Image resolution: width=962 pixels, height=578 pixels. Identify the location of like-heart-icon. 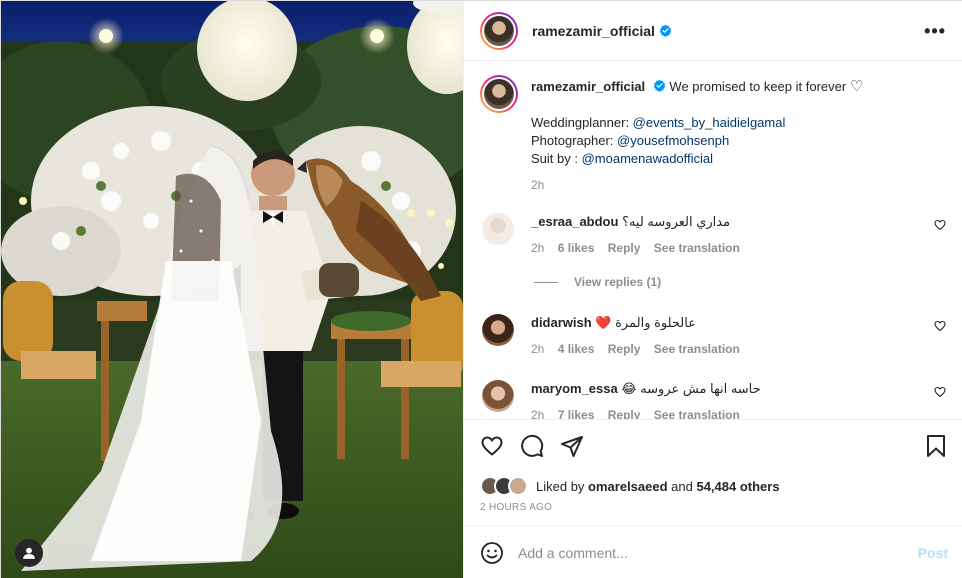
(492, 446).